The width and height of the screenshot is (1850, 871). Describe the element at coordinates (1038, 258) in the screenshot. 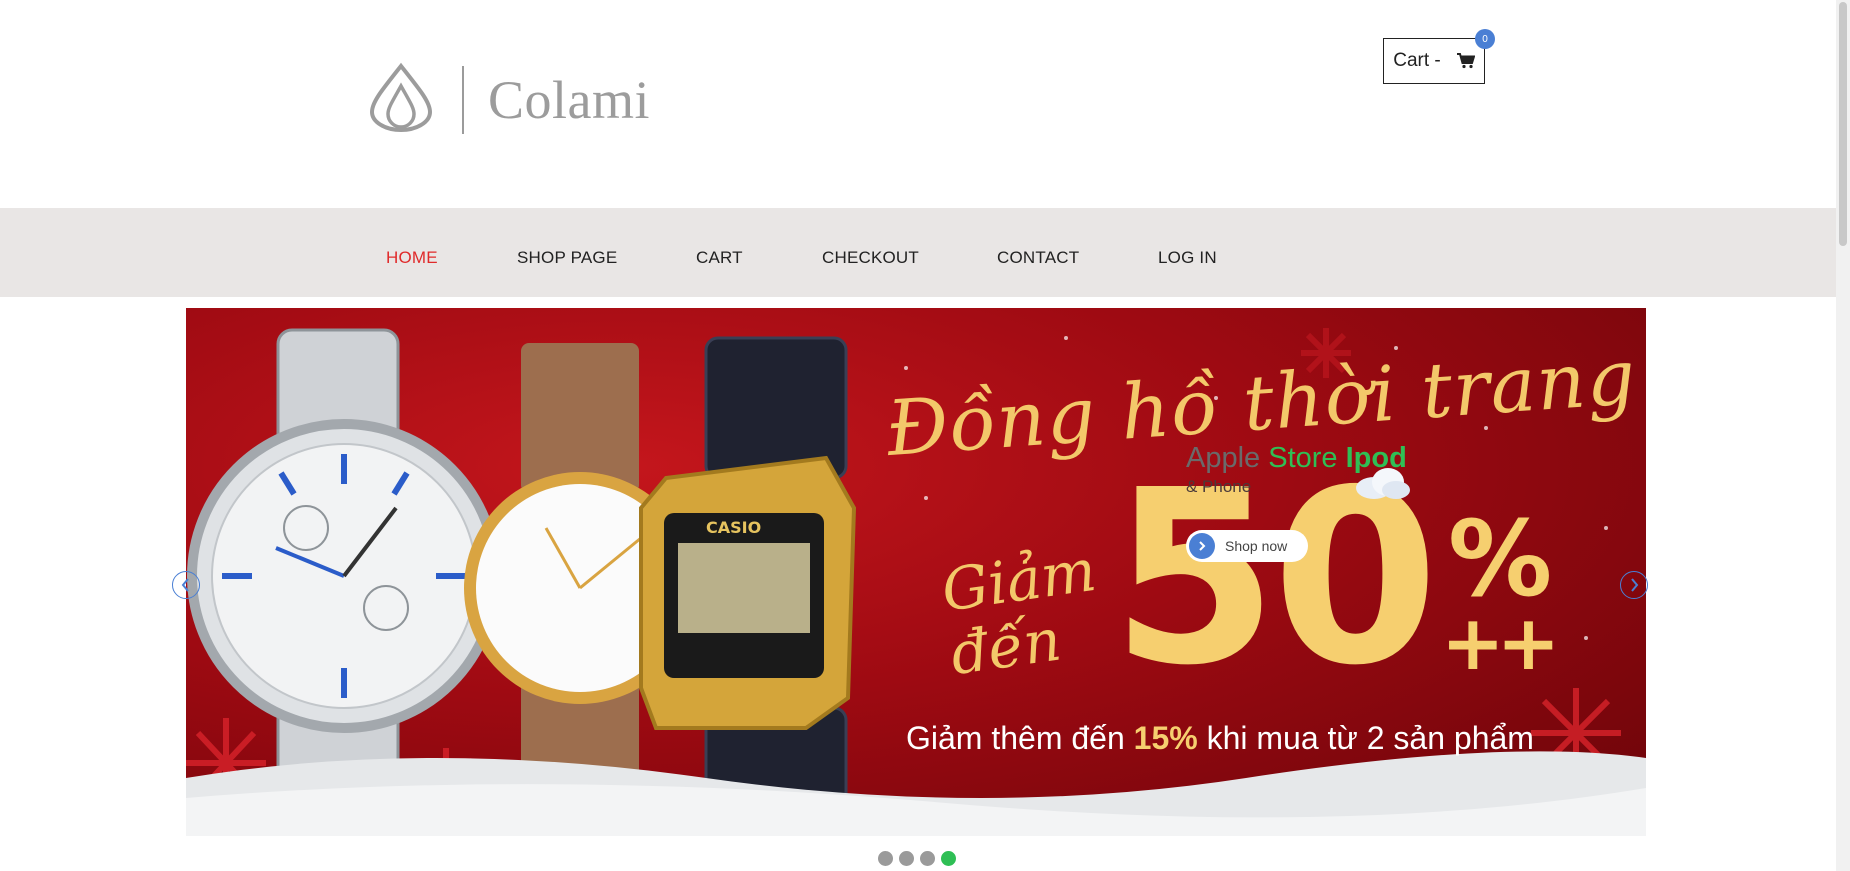

I see `nav-item-contact: CONTACT` at that location.